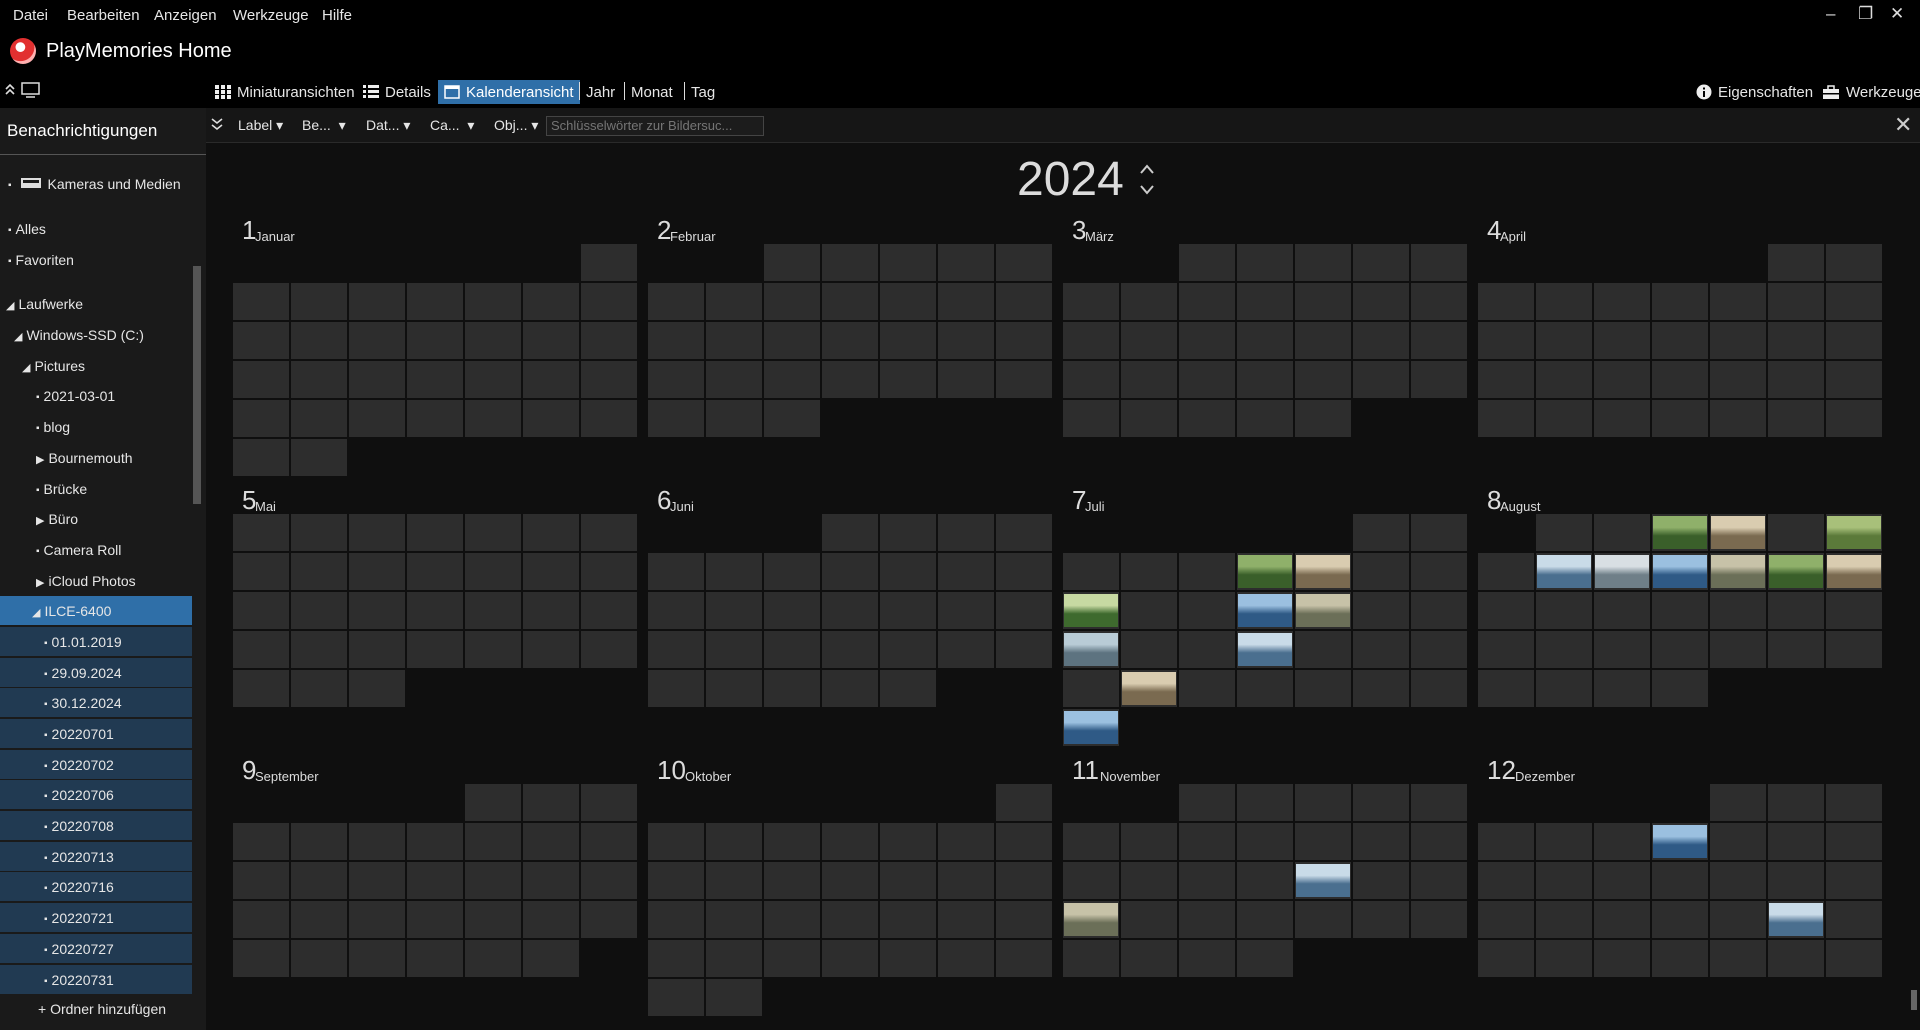  I want to click on sidebar-item: ▶ Büro, so click(57, 519).